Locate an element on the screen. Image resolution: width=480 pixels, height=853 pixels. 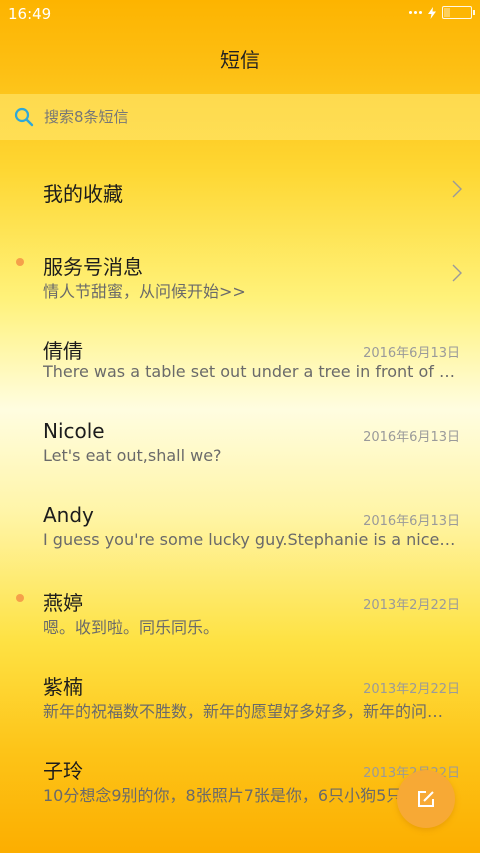
contact-name: 倩倩 is located at coordinates (63, 351).